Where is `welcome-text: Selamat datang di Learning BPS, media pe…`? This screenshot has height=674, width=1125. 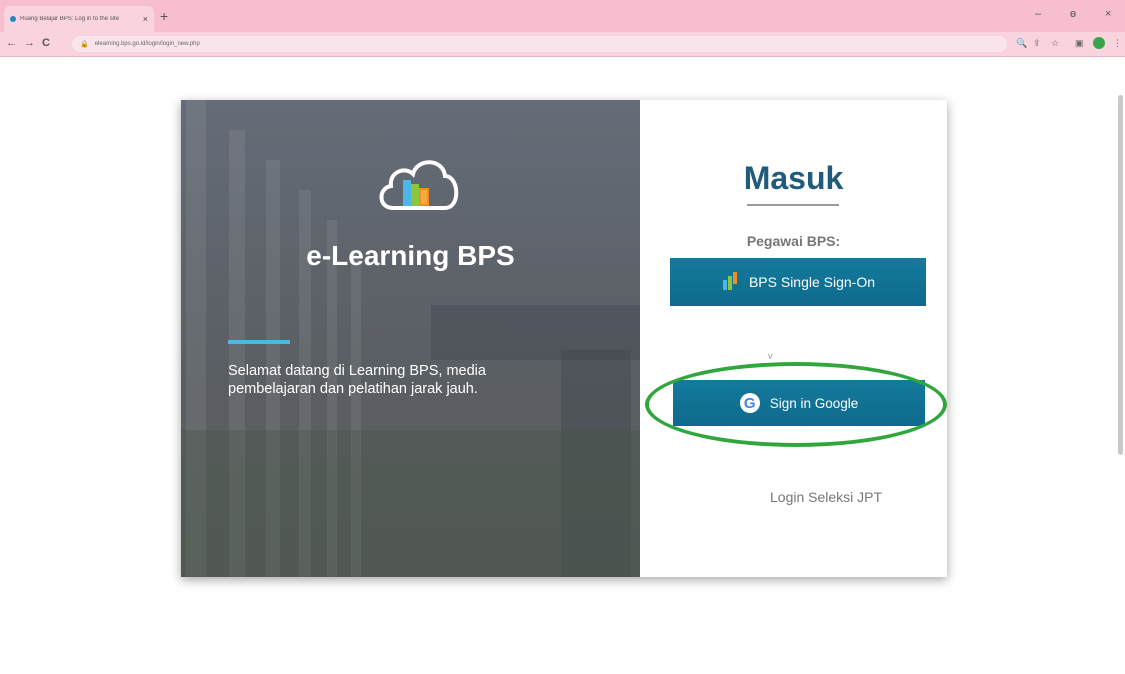 welcome-text: Selamat datang di Learning BPS, media pe… is located at coordinates (357, 380).